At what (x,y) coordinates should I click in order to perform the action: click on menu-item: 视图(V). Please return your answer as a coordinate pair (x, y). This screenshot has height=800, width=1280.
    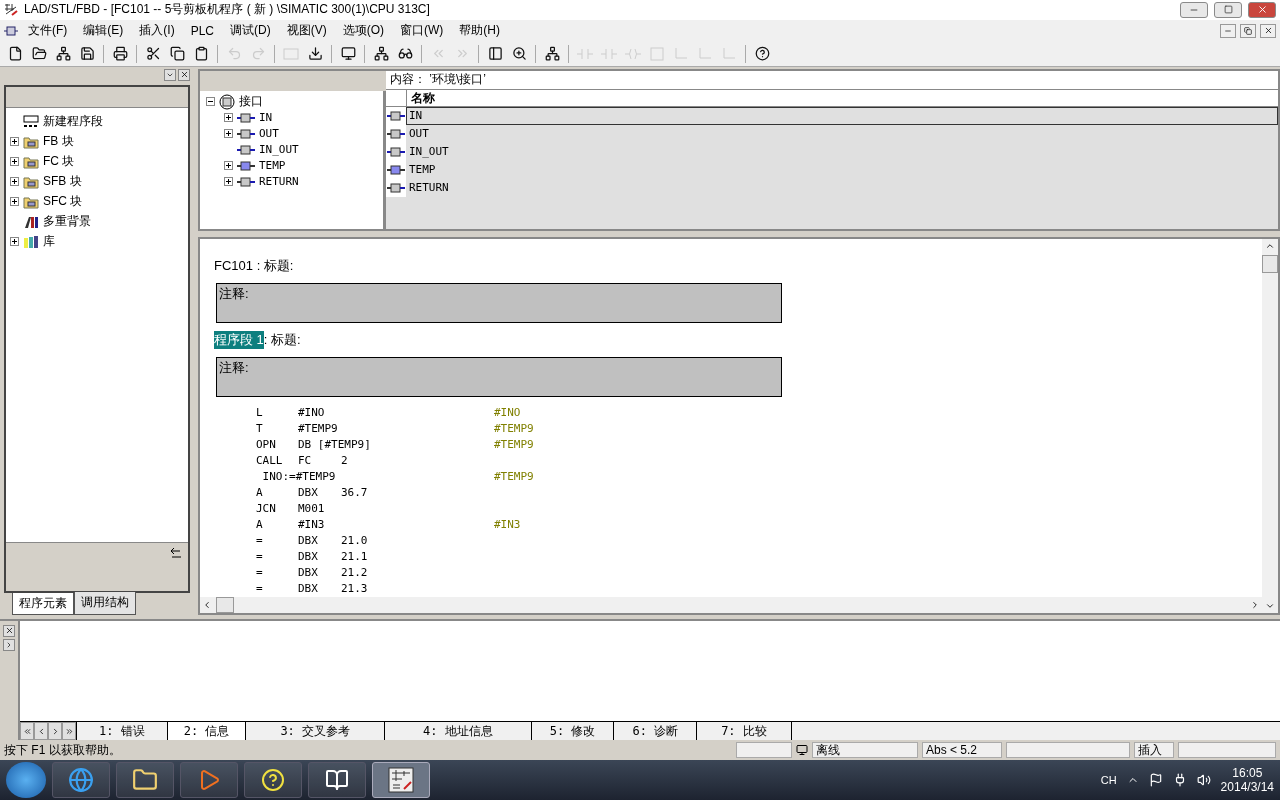
    Looking at the image, I should click on (306, 31).